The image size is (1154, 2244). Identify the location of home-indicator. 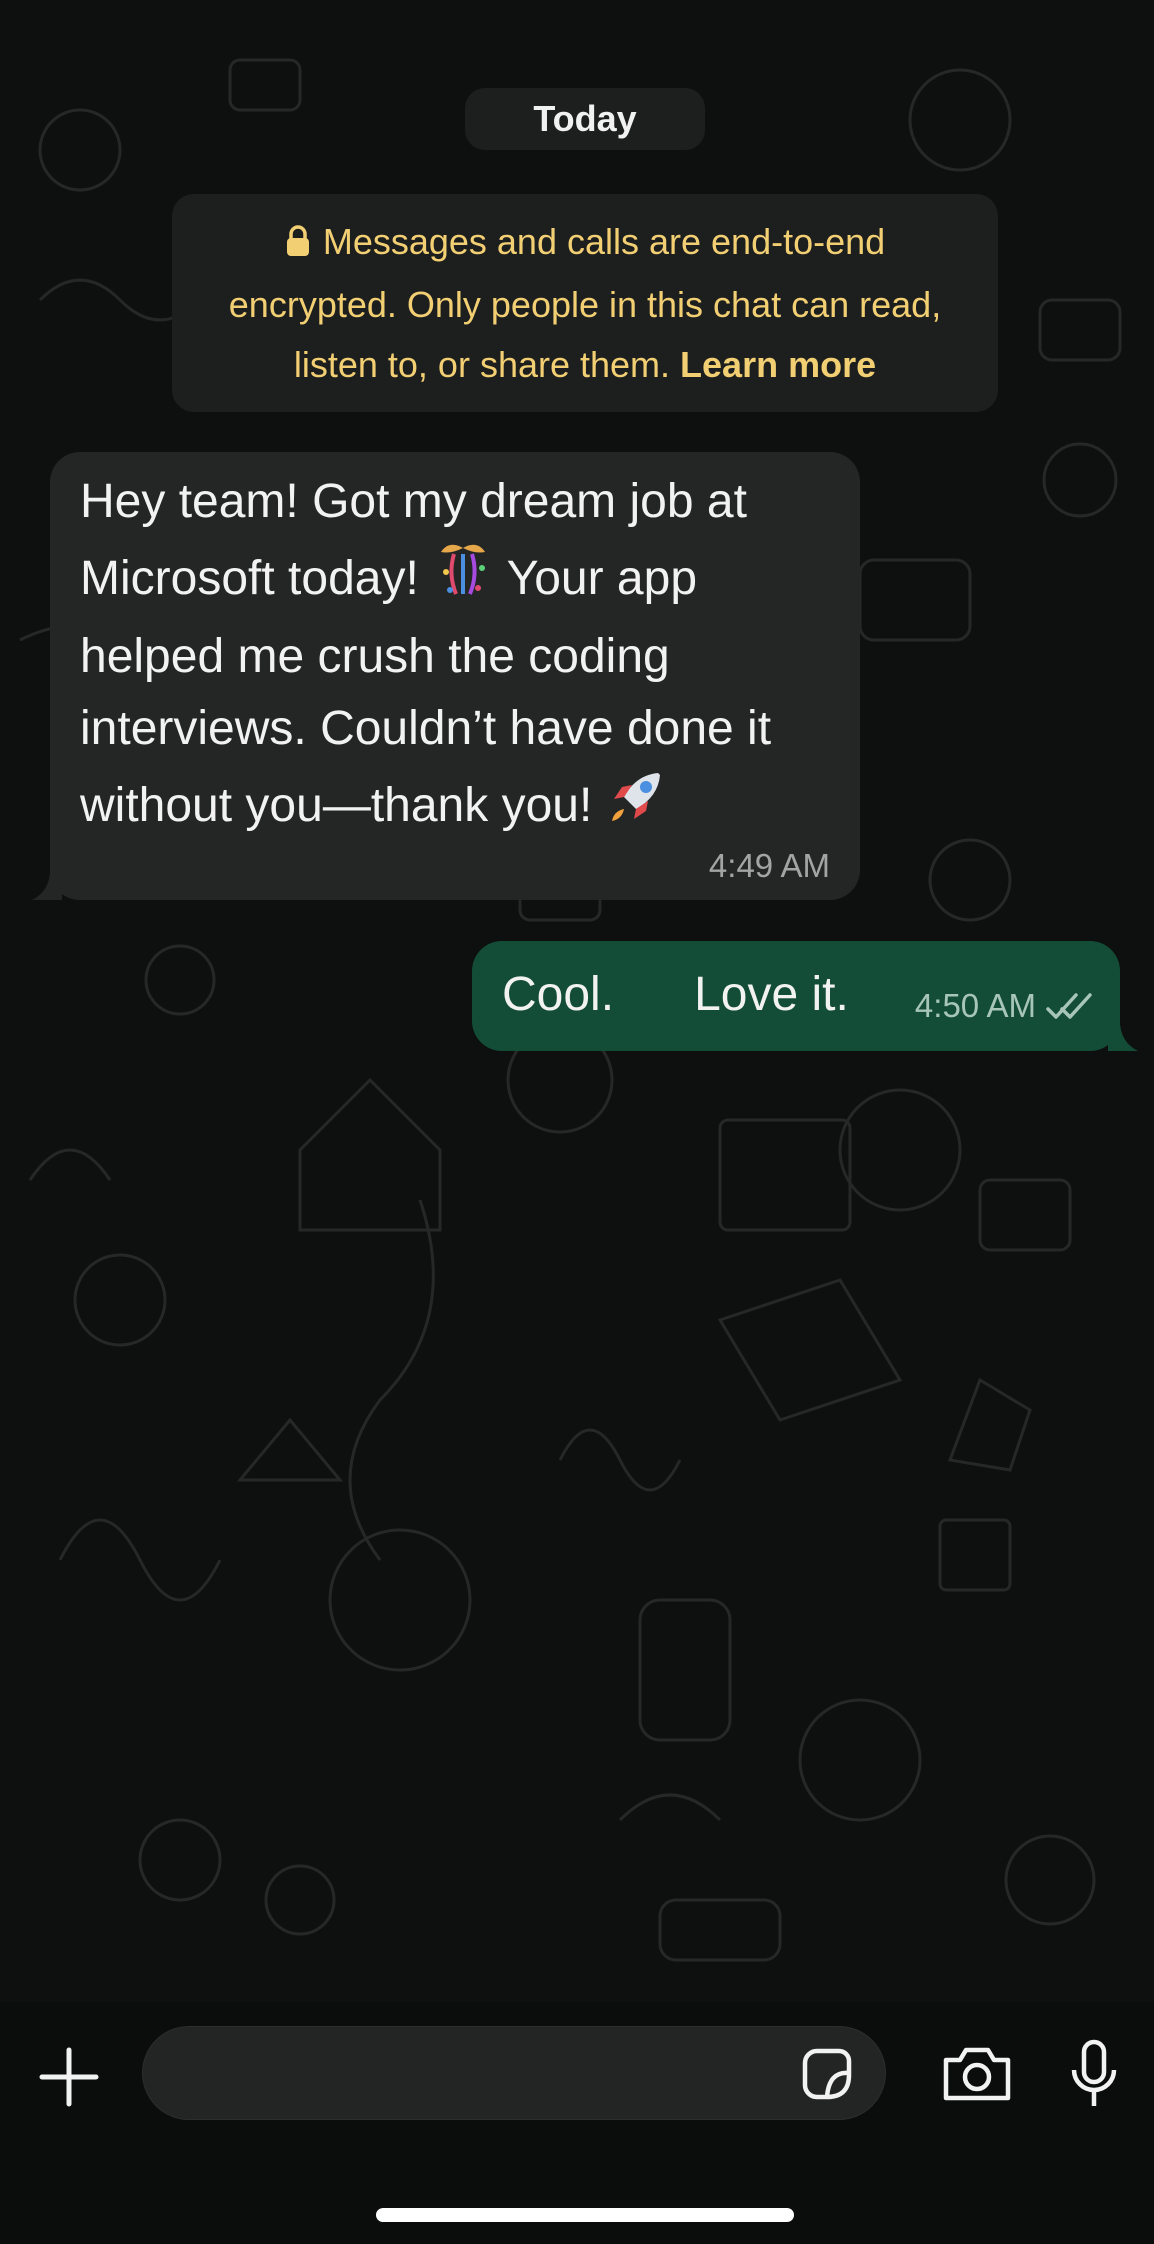
(585, 2215).